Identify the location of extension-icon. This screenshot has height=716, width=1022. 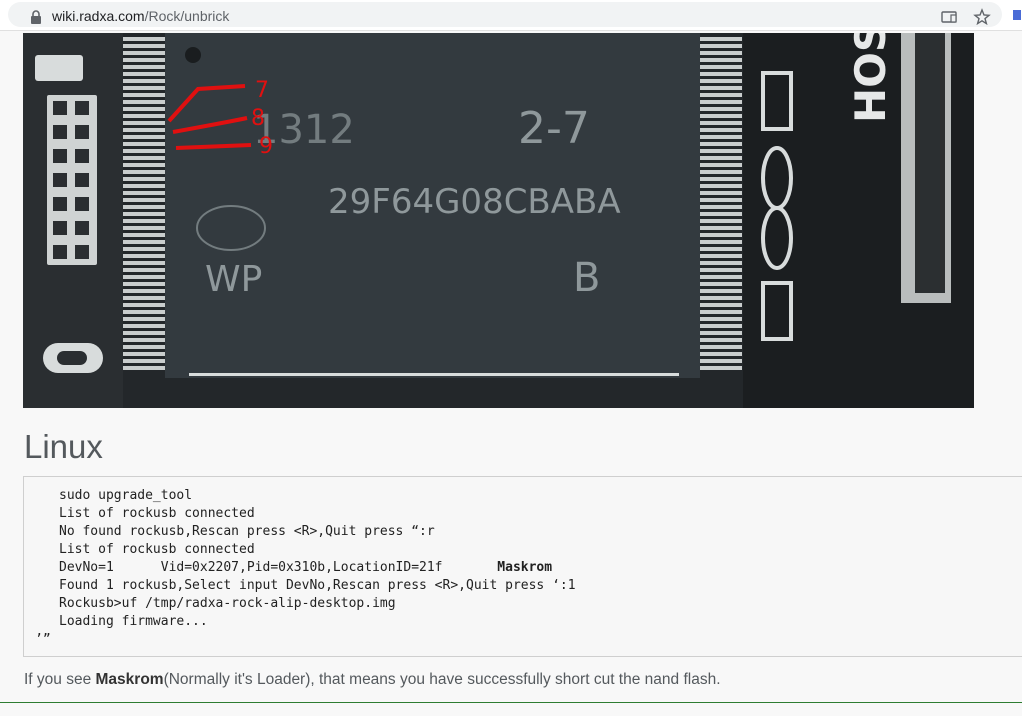
(1017, 15).